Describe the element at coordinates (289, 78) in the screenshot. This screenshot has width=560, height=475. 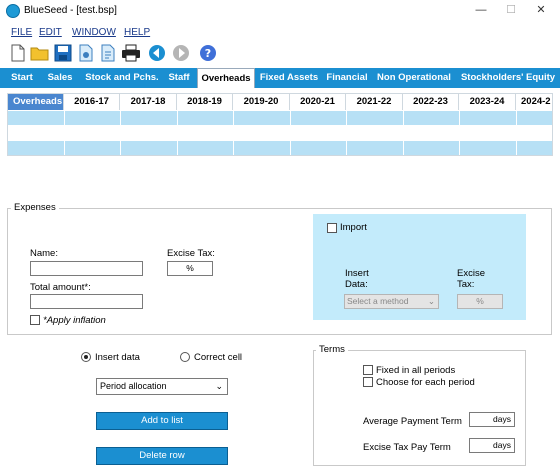
I see `tab-fixed-assets: Fixed Assets` at that location.